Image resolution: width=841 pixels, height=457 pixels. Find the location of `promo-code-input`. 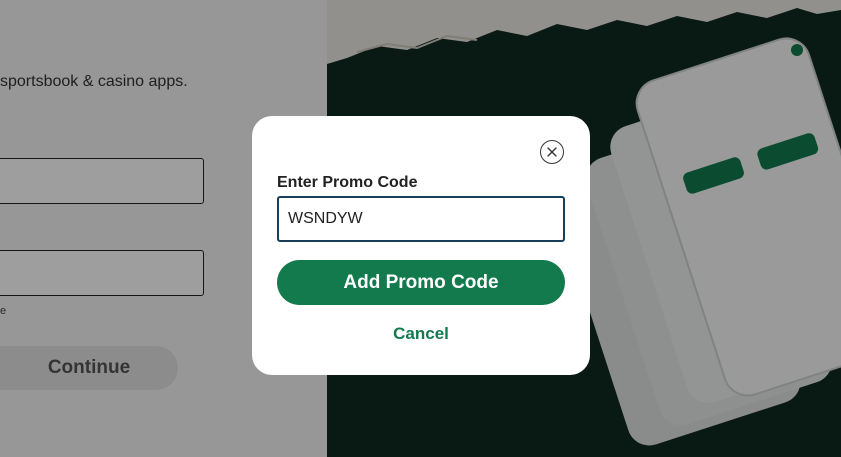

promo-code-input is located at coordinates (421, 219).